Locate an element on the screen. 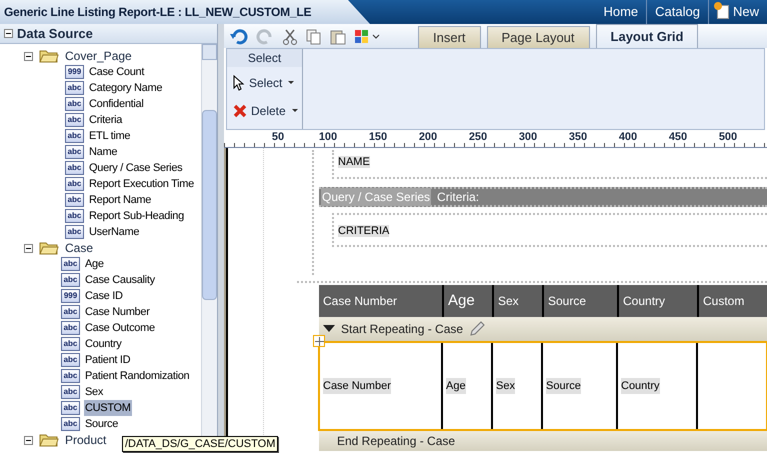  ruler-label: 400 is located at coordinates (628, 137).